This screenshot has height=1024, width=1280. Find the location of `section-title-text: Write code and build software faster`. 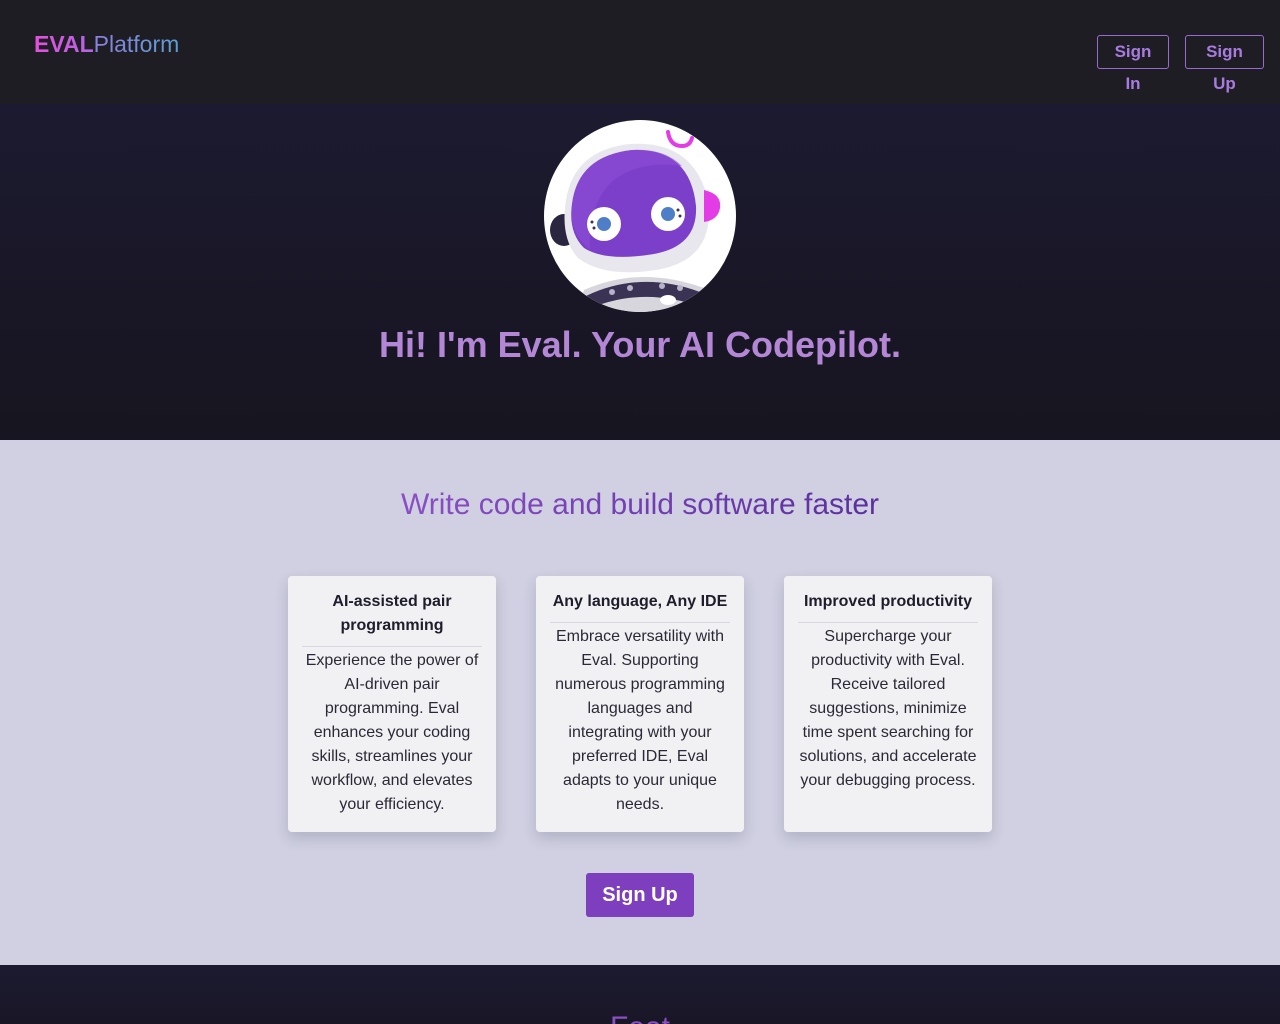

section-title-text: Write code and build software faster is located at coordinates (640, 504).